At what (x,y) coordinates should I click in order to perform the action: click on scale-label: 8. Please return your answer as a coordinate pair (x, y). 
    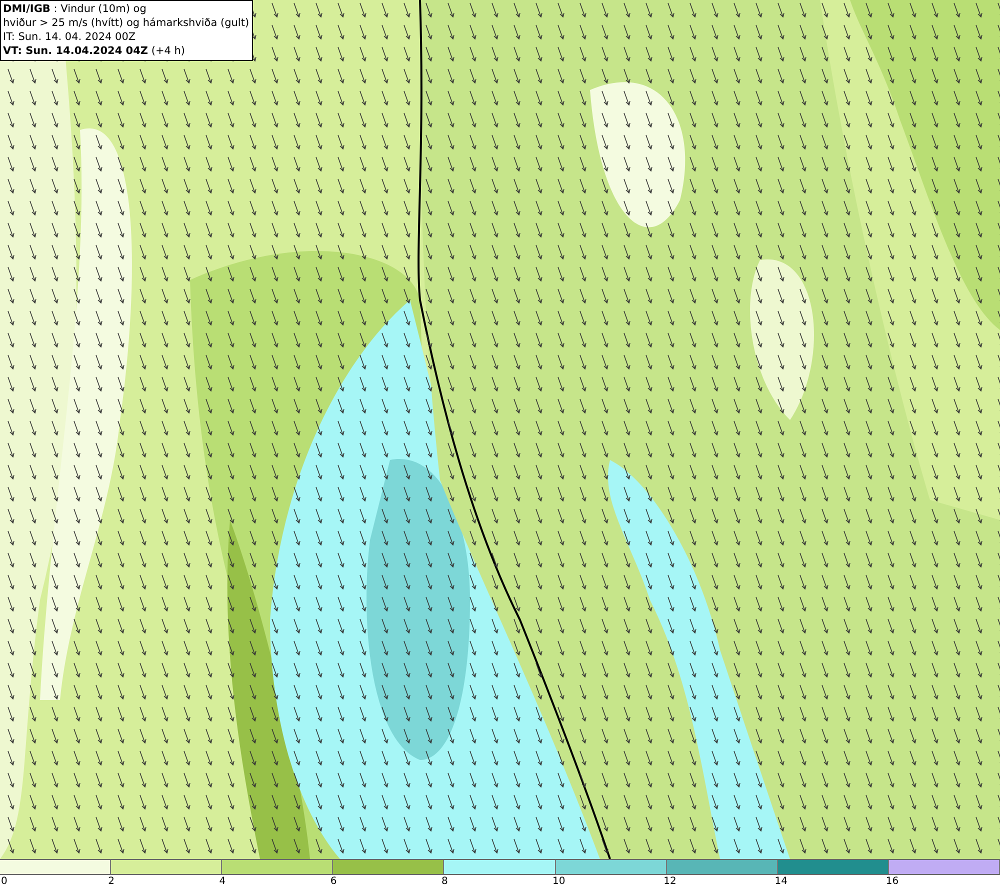
    Looking at the image, I should click on (444, 881).